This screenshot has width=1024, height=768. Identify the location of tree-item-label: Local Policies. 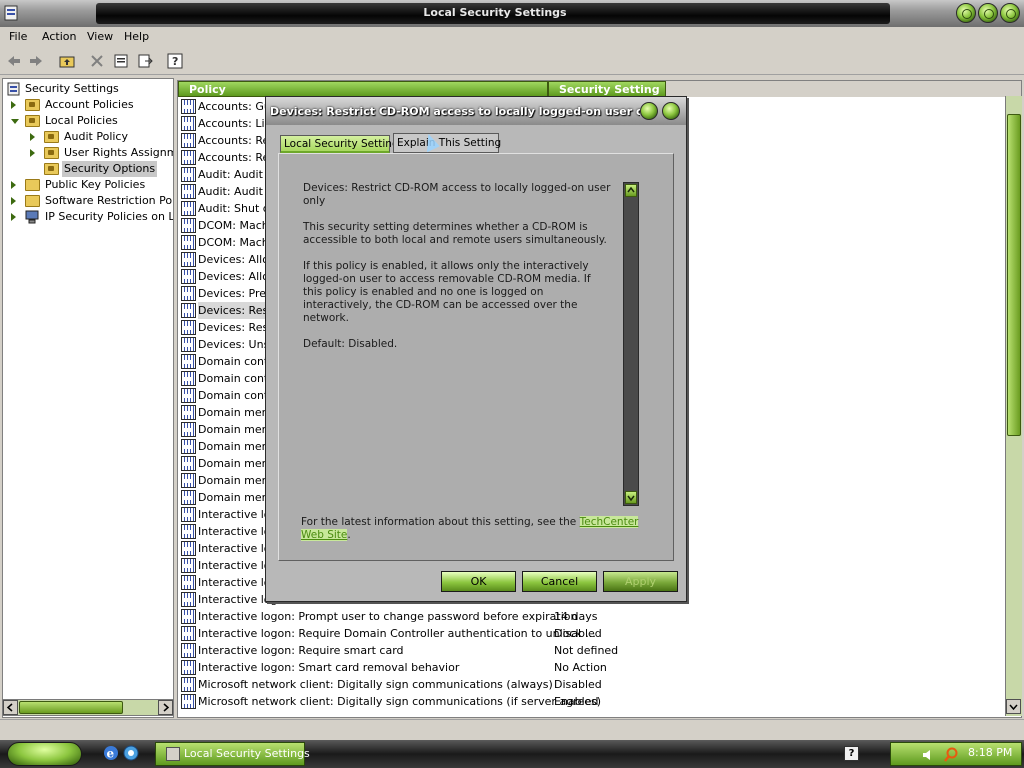
(81, 120).